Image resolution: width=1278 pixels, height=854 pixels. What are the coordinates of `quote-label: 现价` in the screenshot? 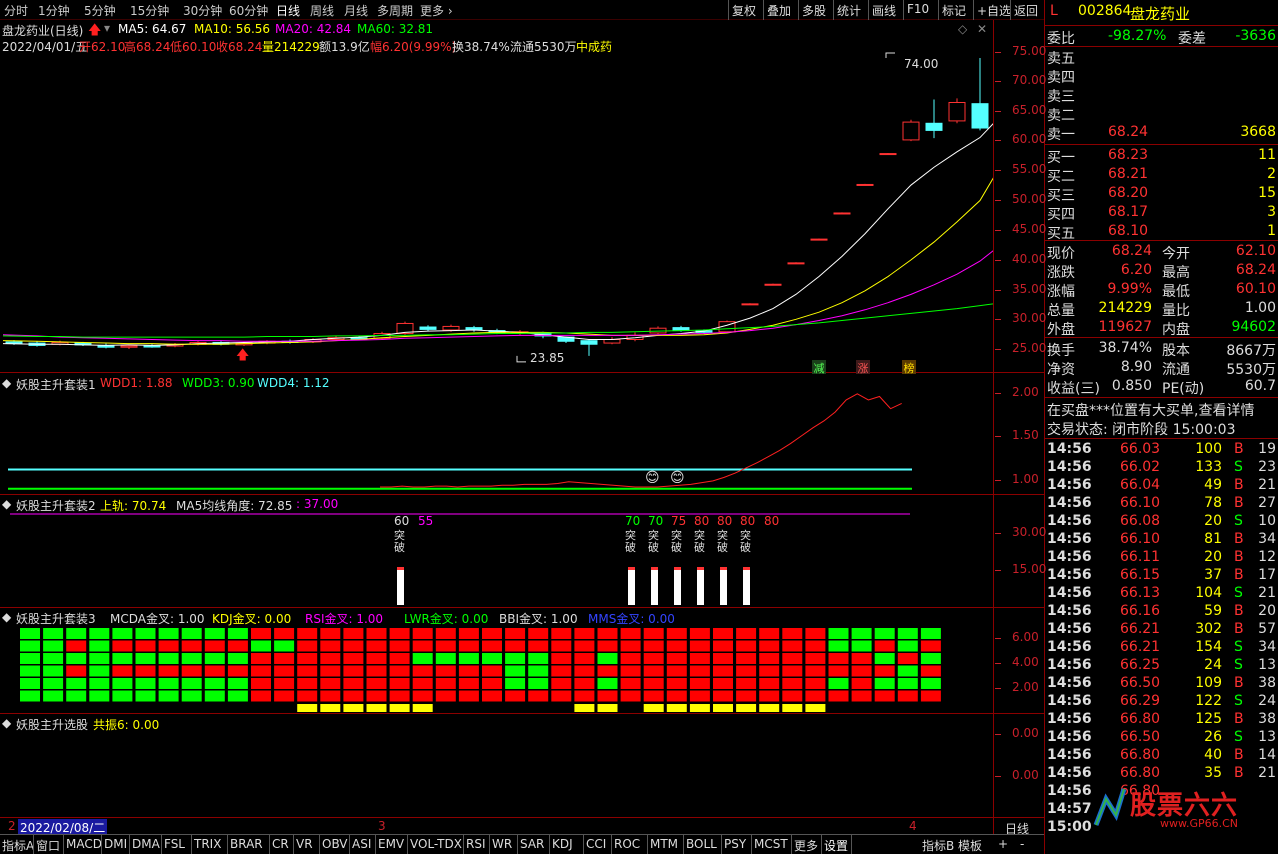 It's located at (1061, 254).